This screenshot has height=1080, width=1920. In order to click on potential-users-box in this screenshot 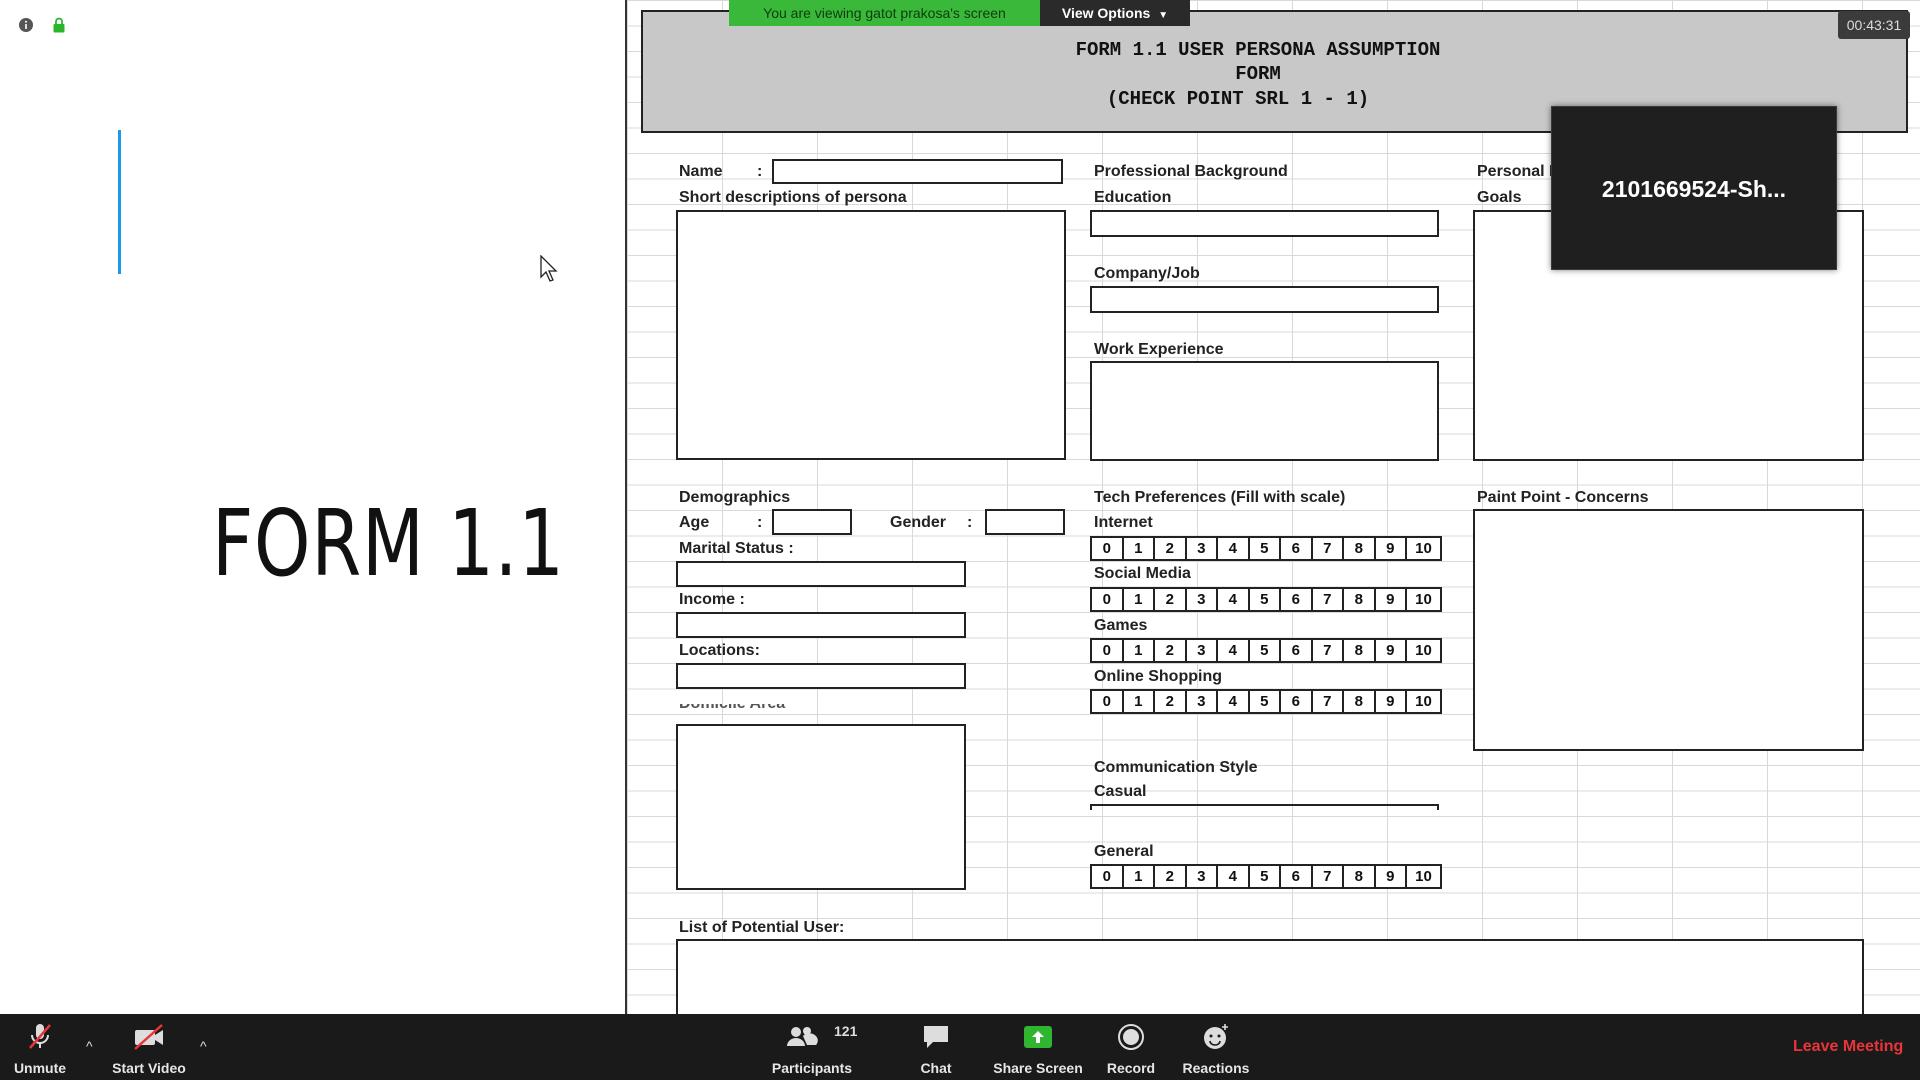, I will do `click(1270, 976)`.